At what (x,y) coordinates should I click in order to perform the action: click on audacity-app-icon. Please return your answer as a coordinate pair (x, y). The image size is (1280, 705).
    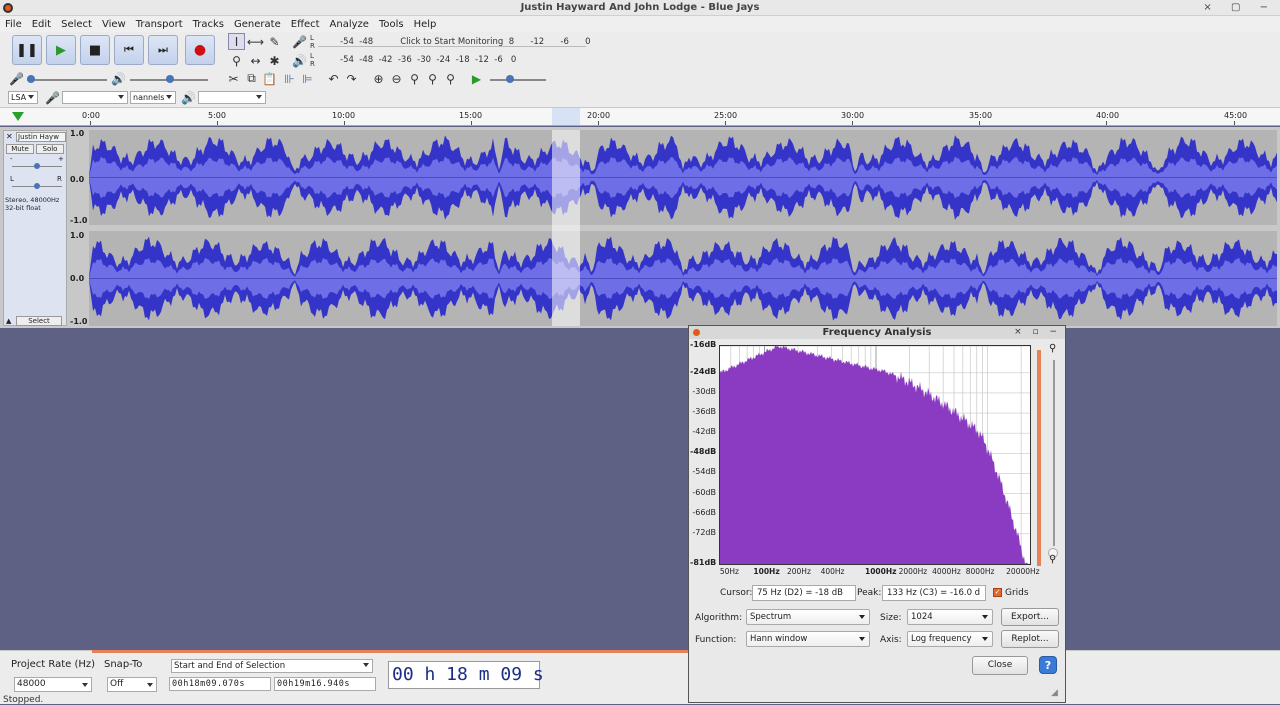
    Looking at the image, I should click on (8, 8).